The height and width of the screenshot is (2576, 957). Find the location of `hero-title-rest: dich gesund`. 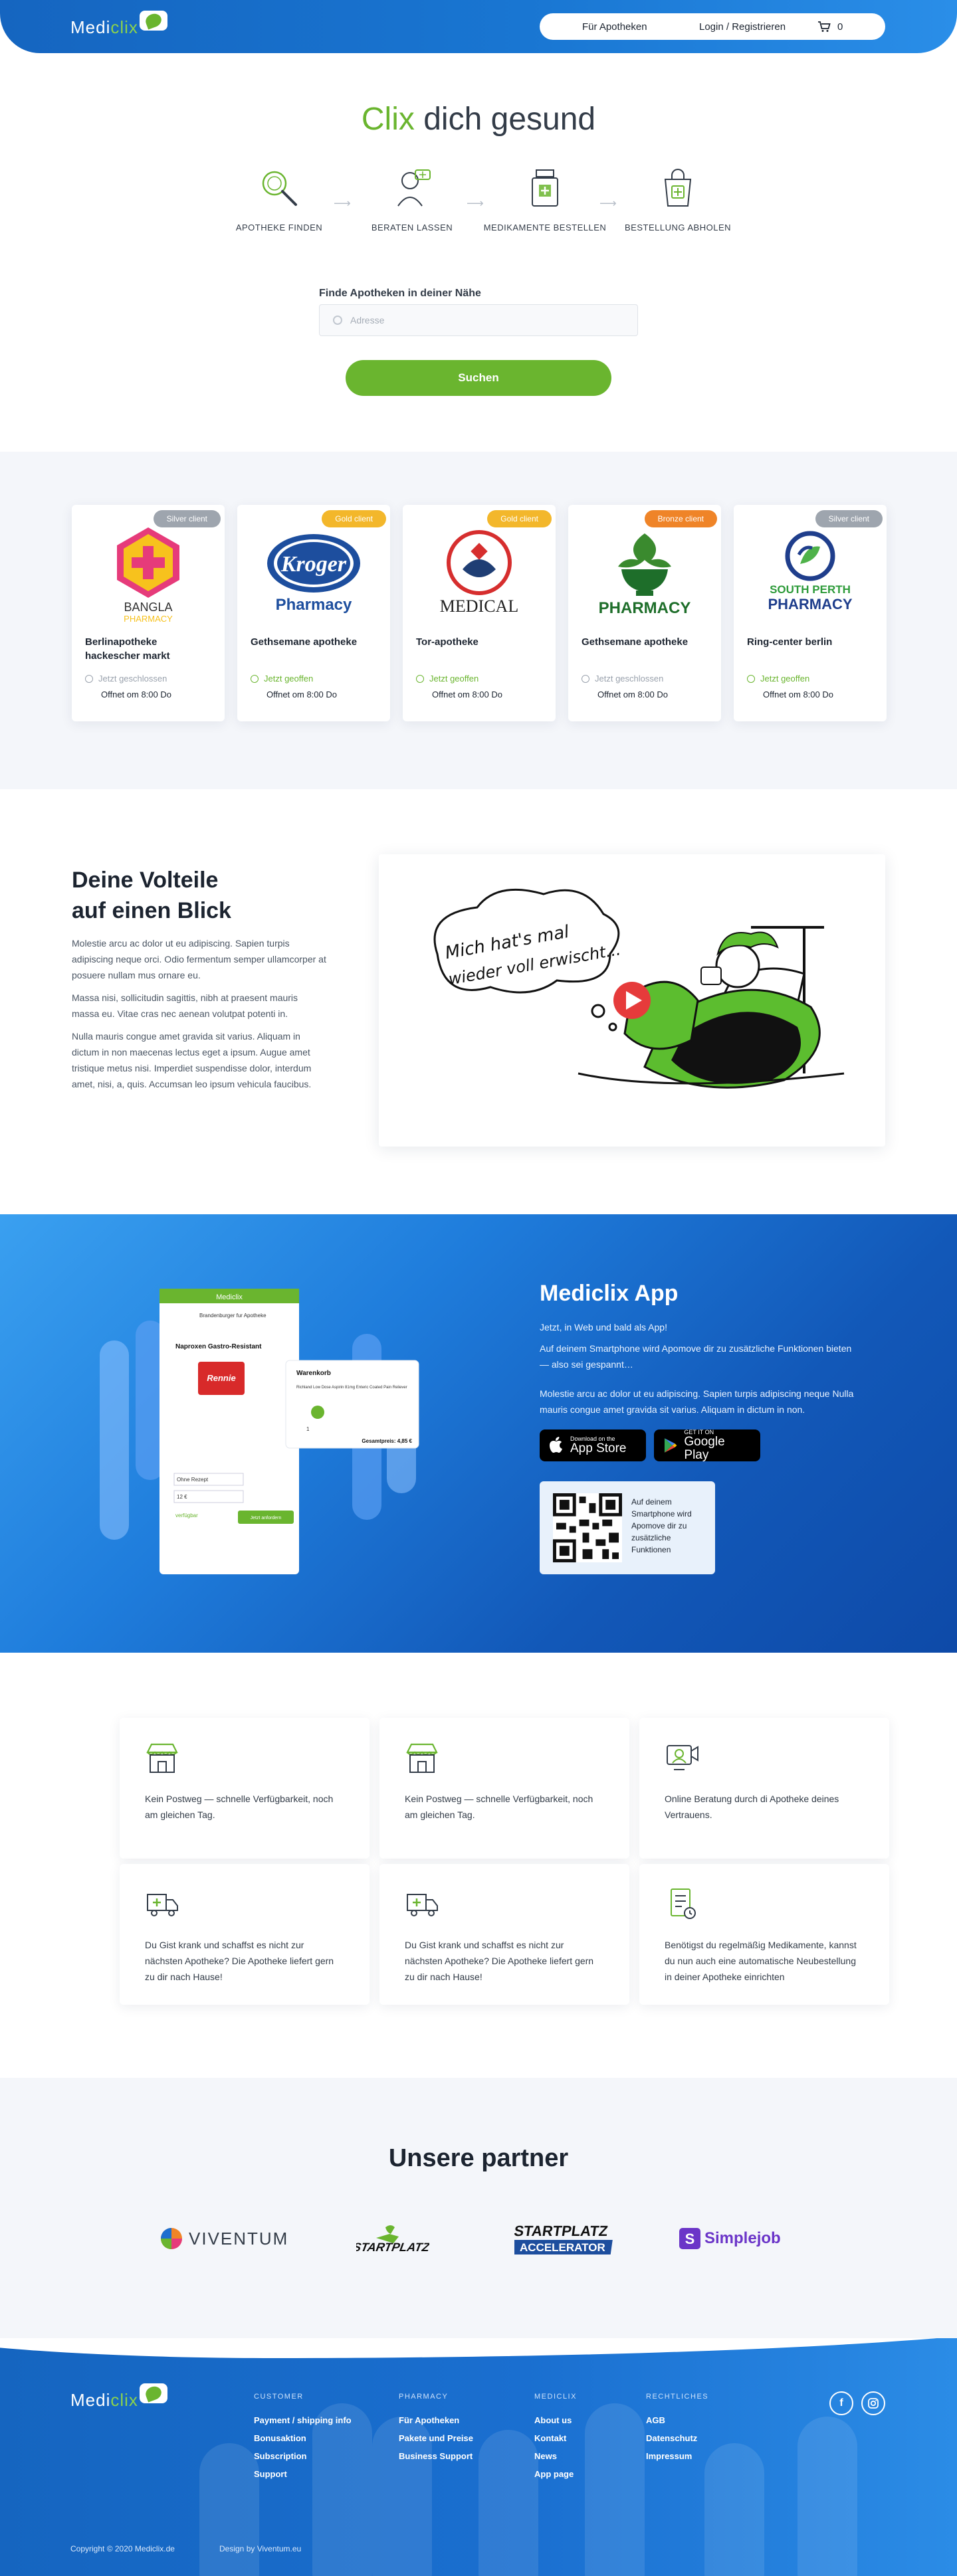

hero-title-rest: dich gesund is located at coordinates (509, 119).